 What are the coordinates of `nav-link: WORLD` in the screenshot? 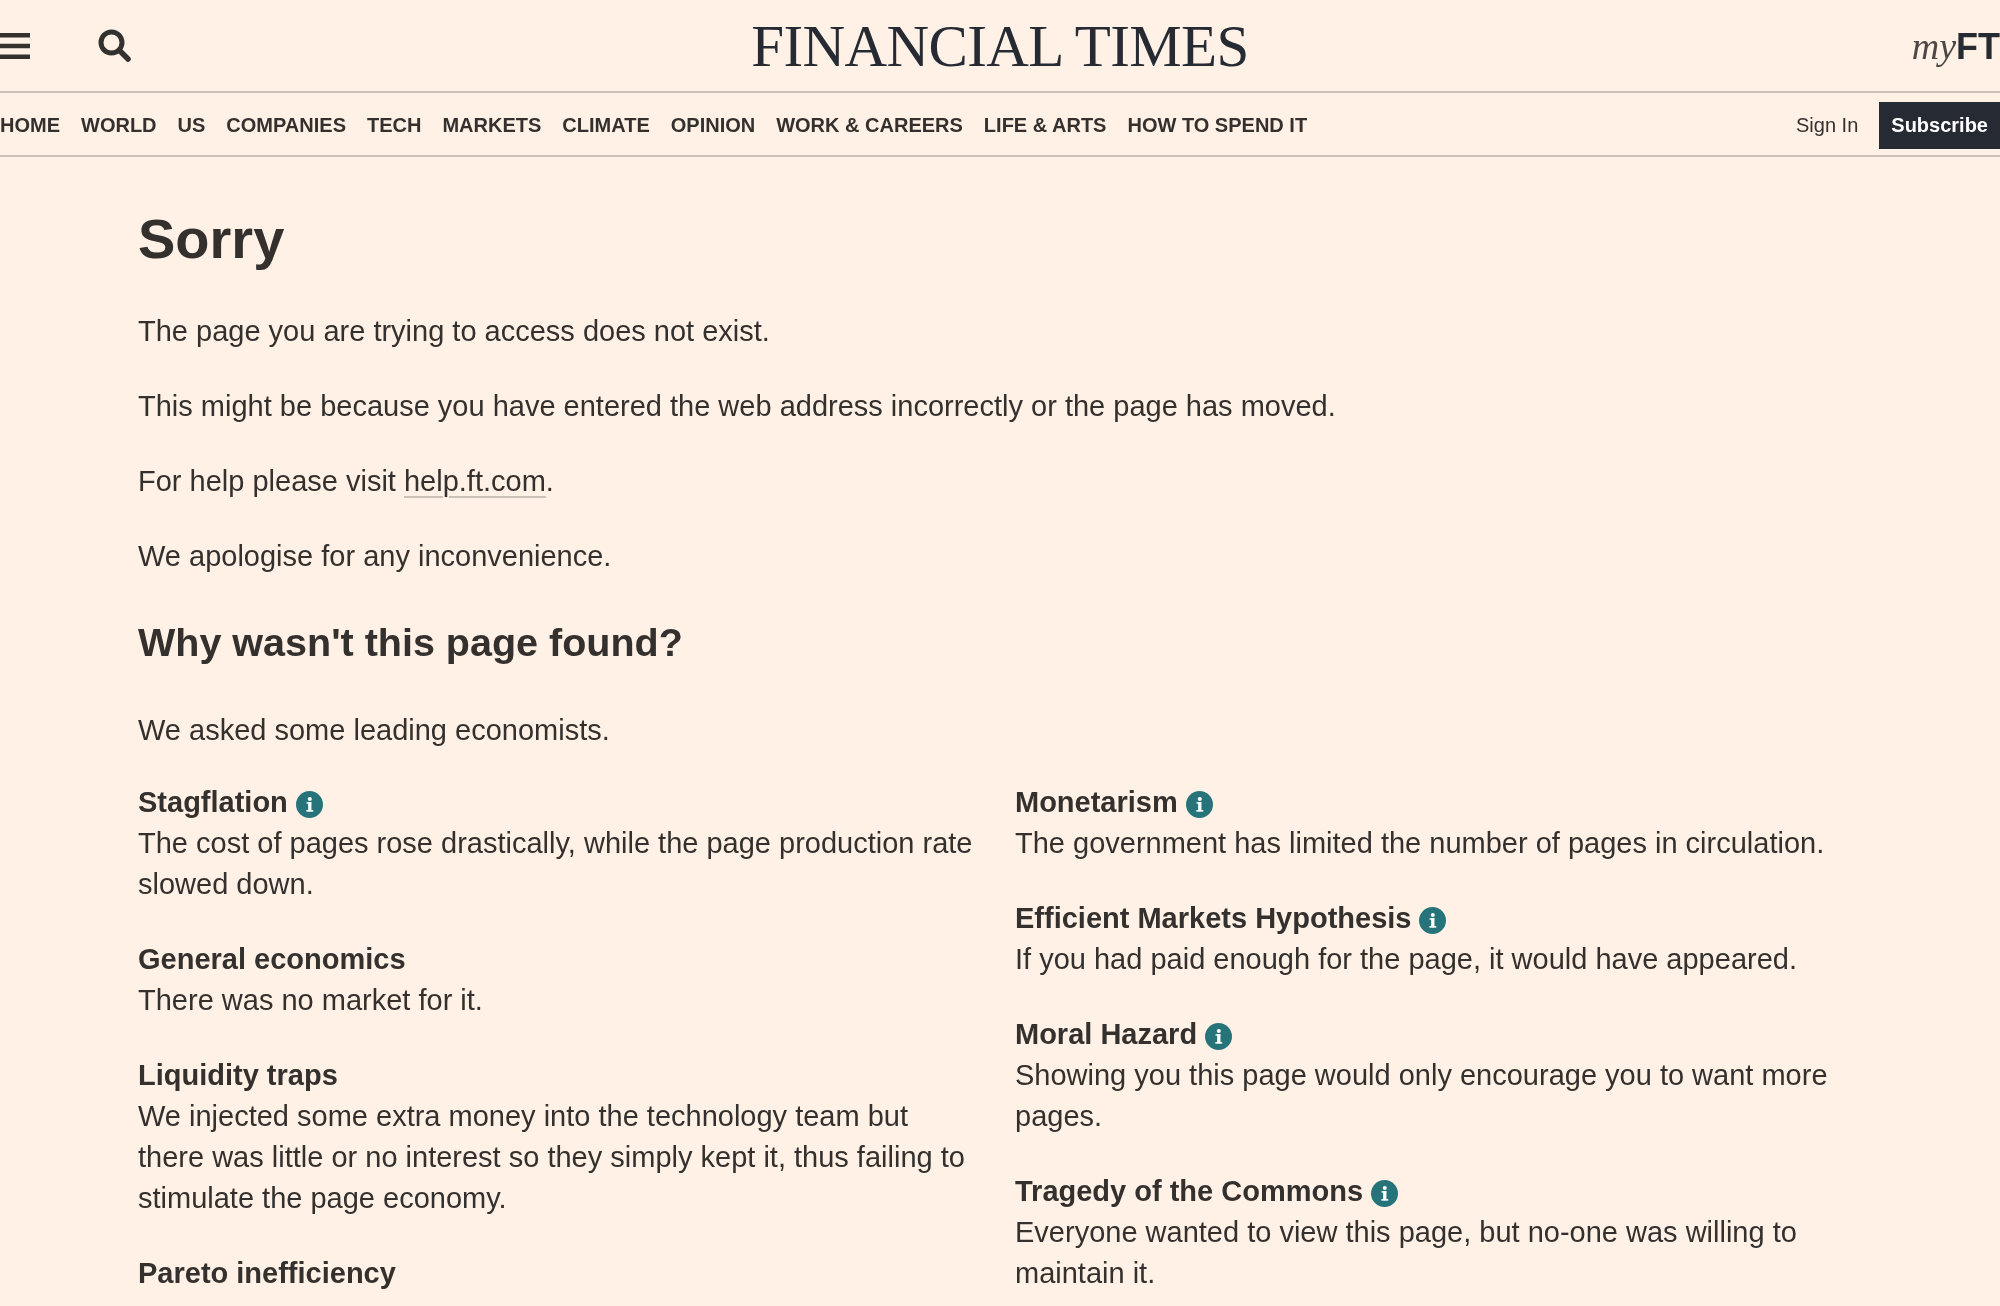 It's located at (119, 125).